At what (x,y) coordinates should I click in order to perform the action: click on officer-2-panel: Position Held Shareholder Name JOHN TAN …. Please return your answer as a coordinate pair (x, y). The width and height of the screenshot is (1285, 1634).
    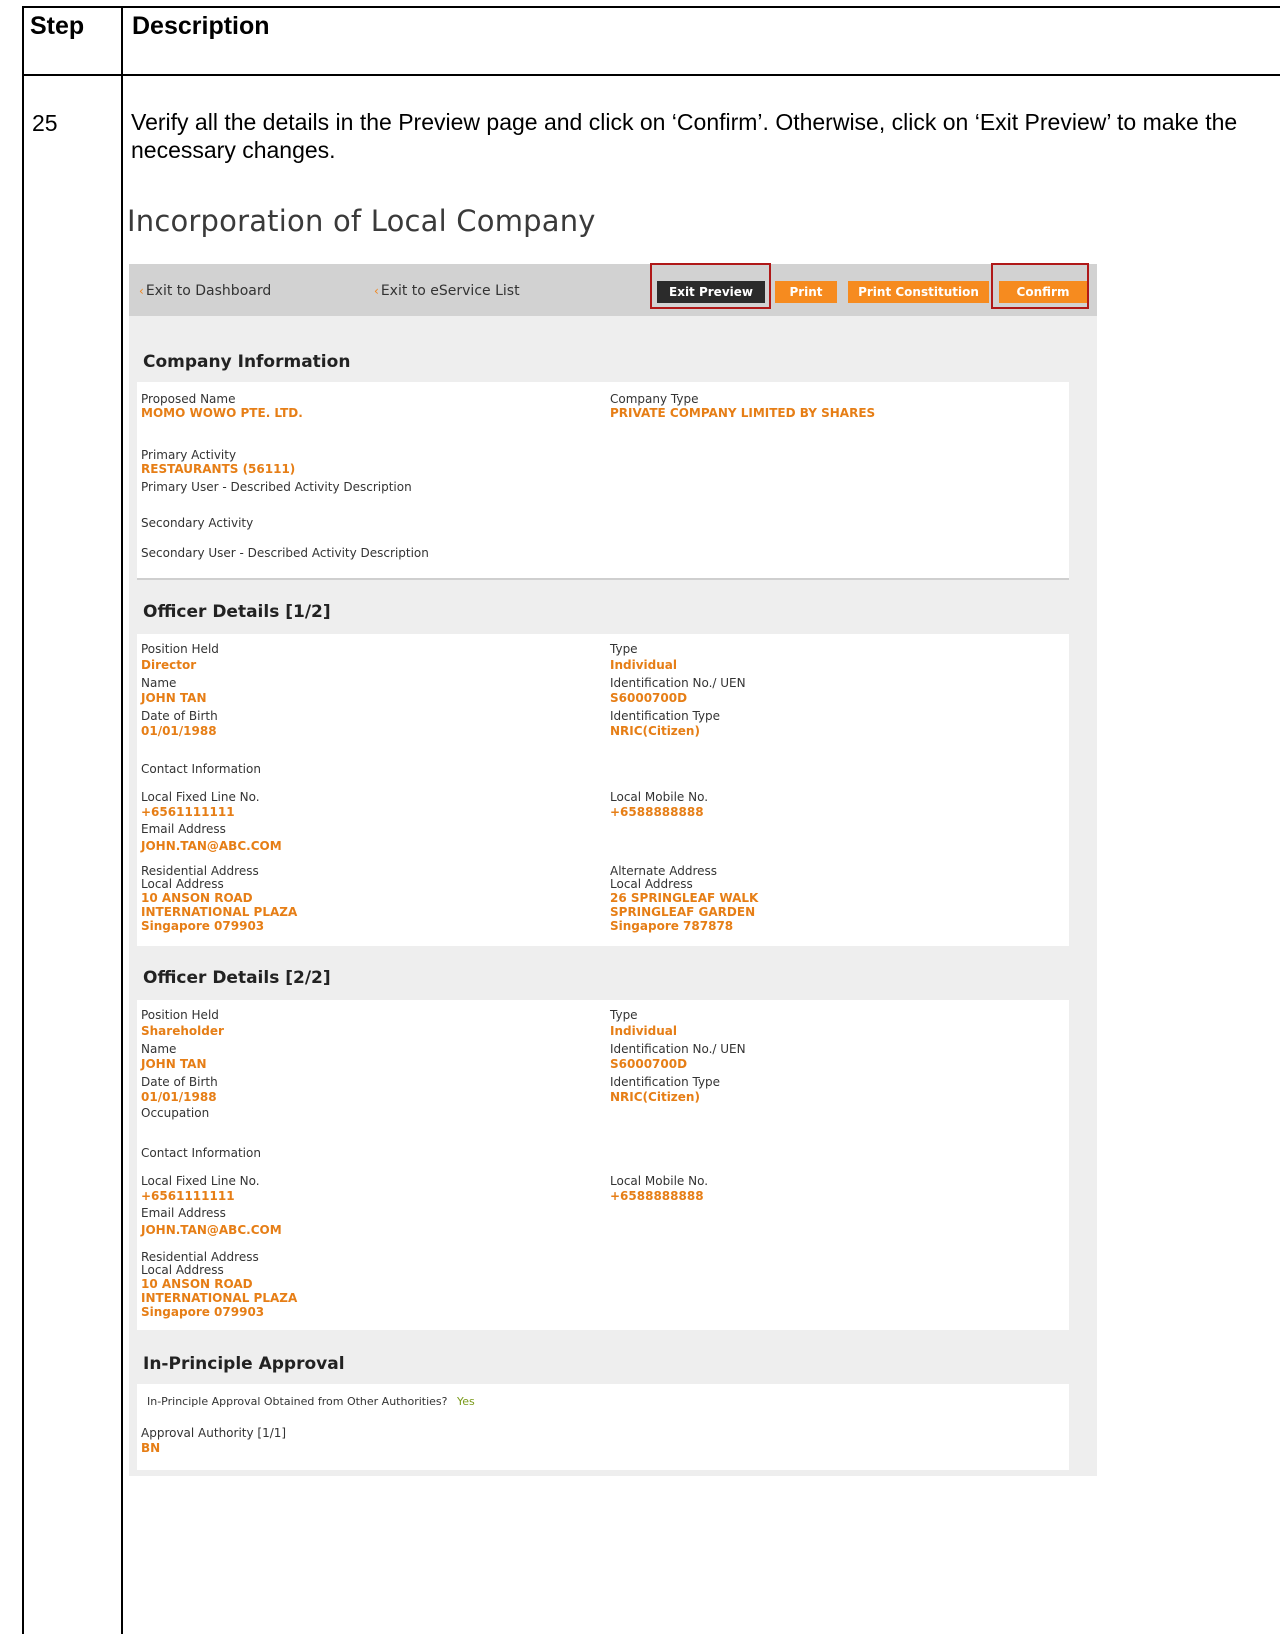
    Looking at the image, I should click on (603, 1165).